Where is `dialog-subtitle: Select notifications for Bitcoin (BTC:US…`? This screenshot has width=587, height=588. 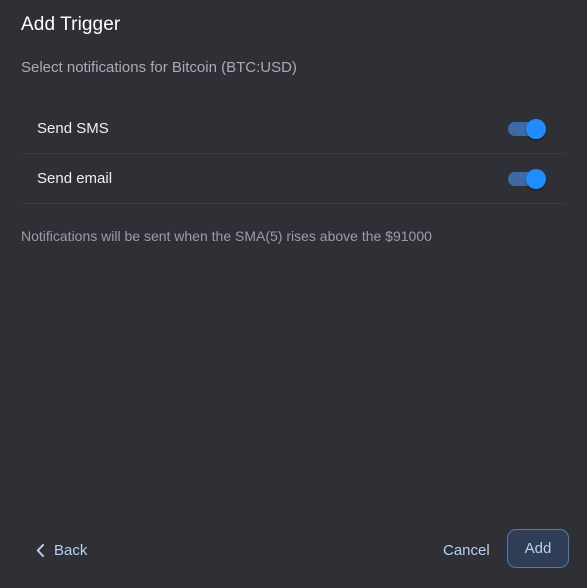
dialog-subtitle: Select notifications for Bitcoin (BTC:US… is located at coordinates (159, 67).